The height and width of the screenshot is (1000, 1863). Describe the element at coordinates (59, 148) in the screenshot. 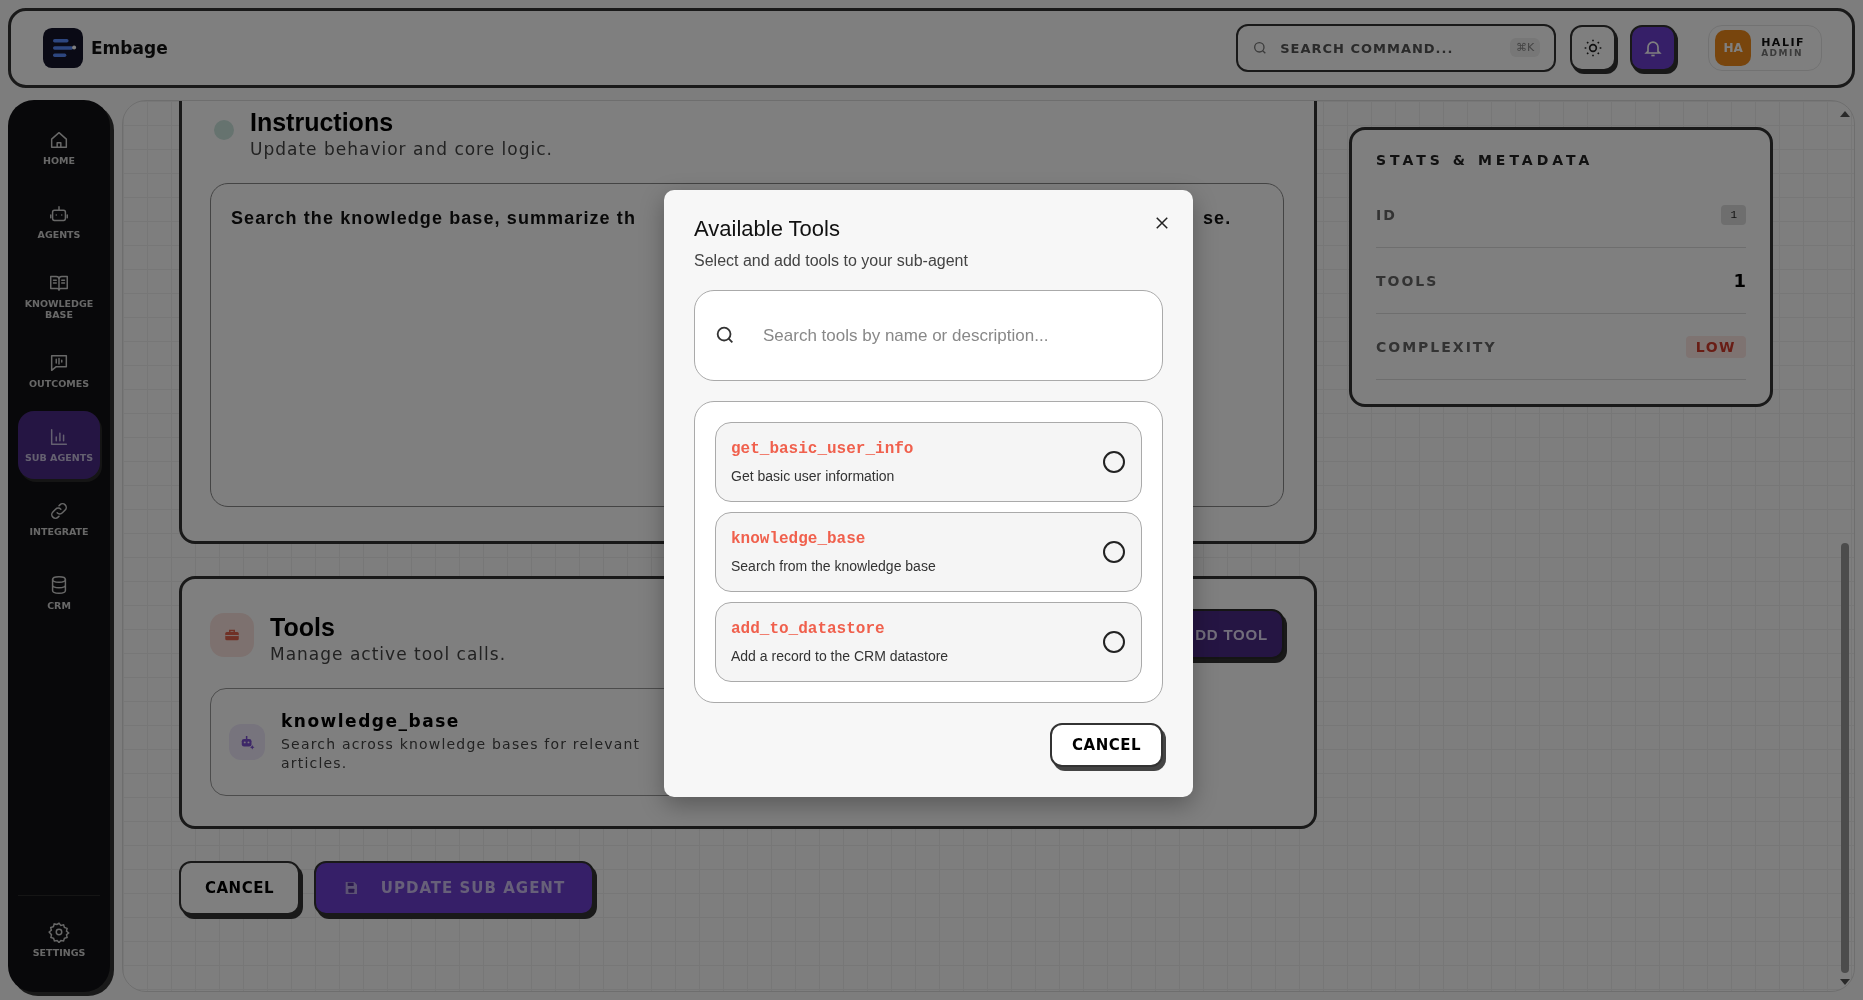

I see `sidebar-item: HOME` at that location.